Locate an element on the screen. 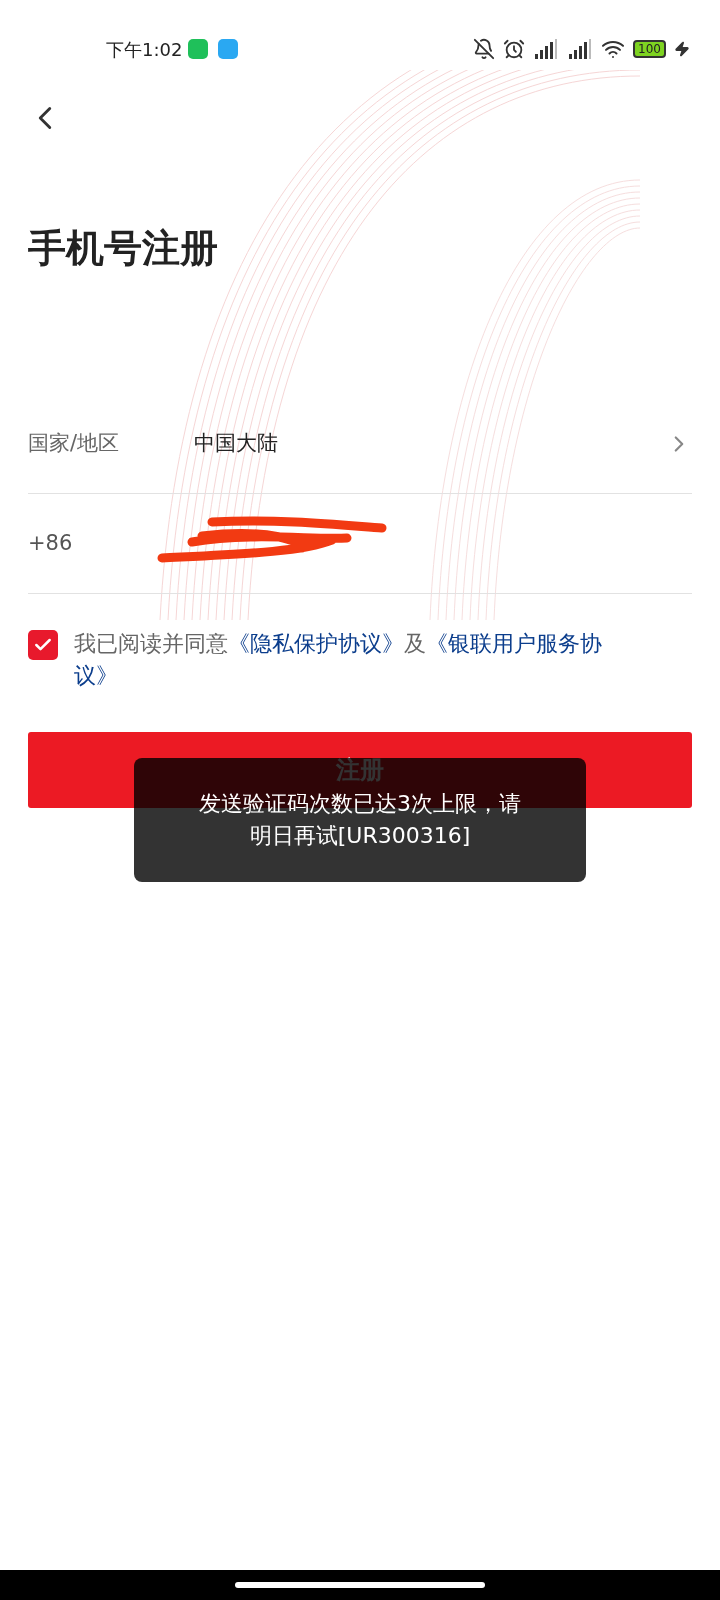 The image size is (720, 1600). agree-checkbox is located at coordinates (43, 645).